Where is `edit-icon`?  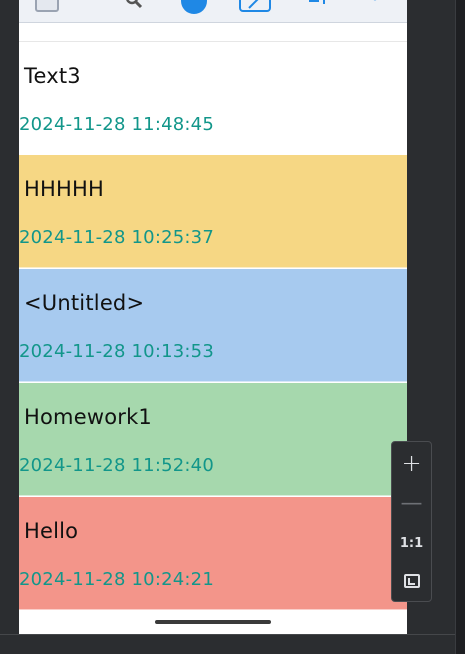
edit-icon is located at coordinates (255, 6).